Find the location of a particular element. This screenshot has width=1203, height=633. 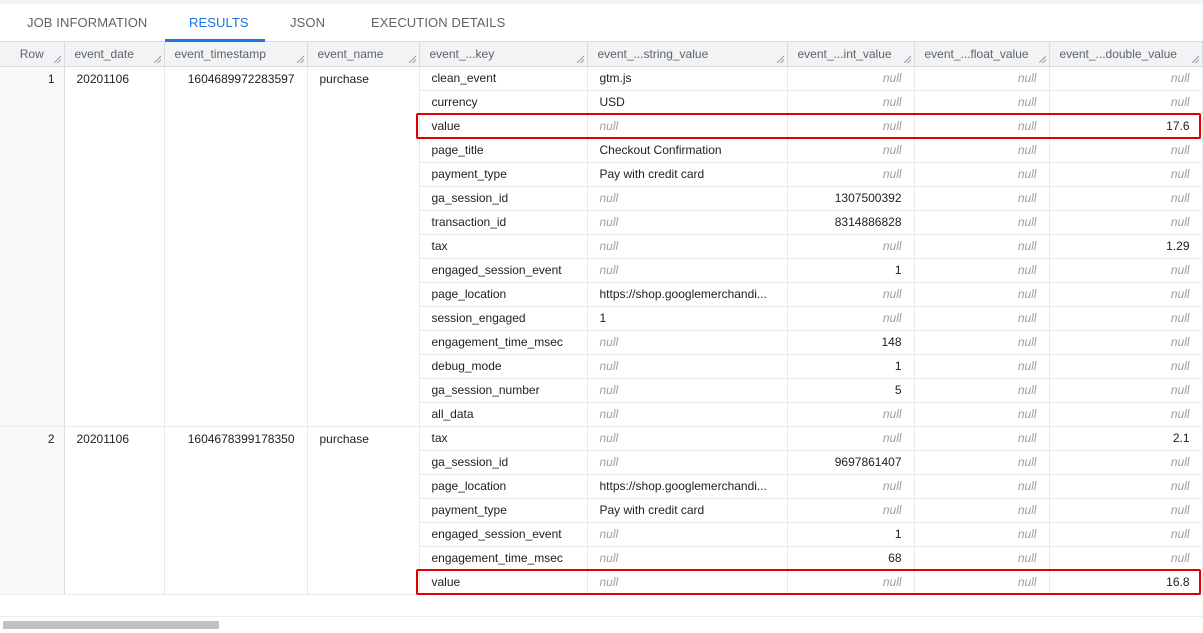

string-value-cell: USD is located at coordinates (687, 102).